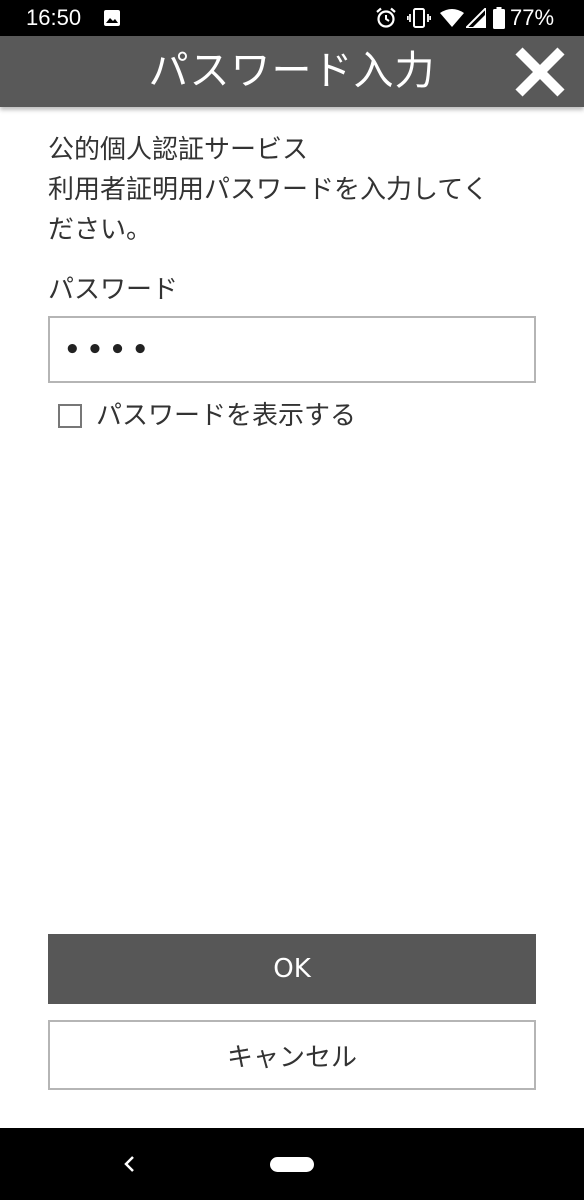 This screenshot has width=584, height=1200. Describe the element at coordinates (112, 18) in the screenshot. I see `image-notification-icon` at that location.